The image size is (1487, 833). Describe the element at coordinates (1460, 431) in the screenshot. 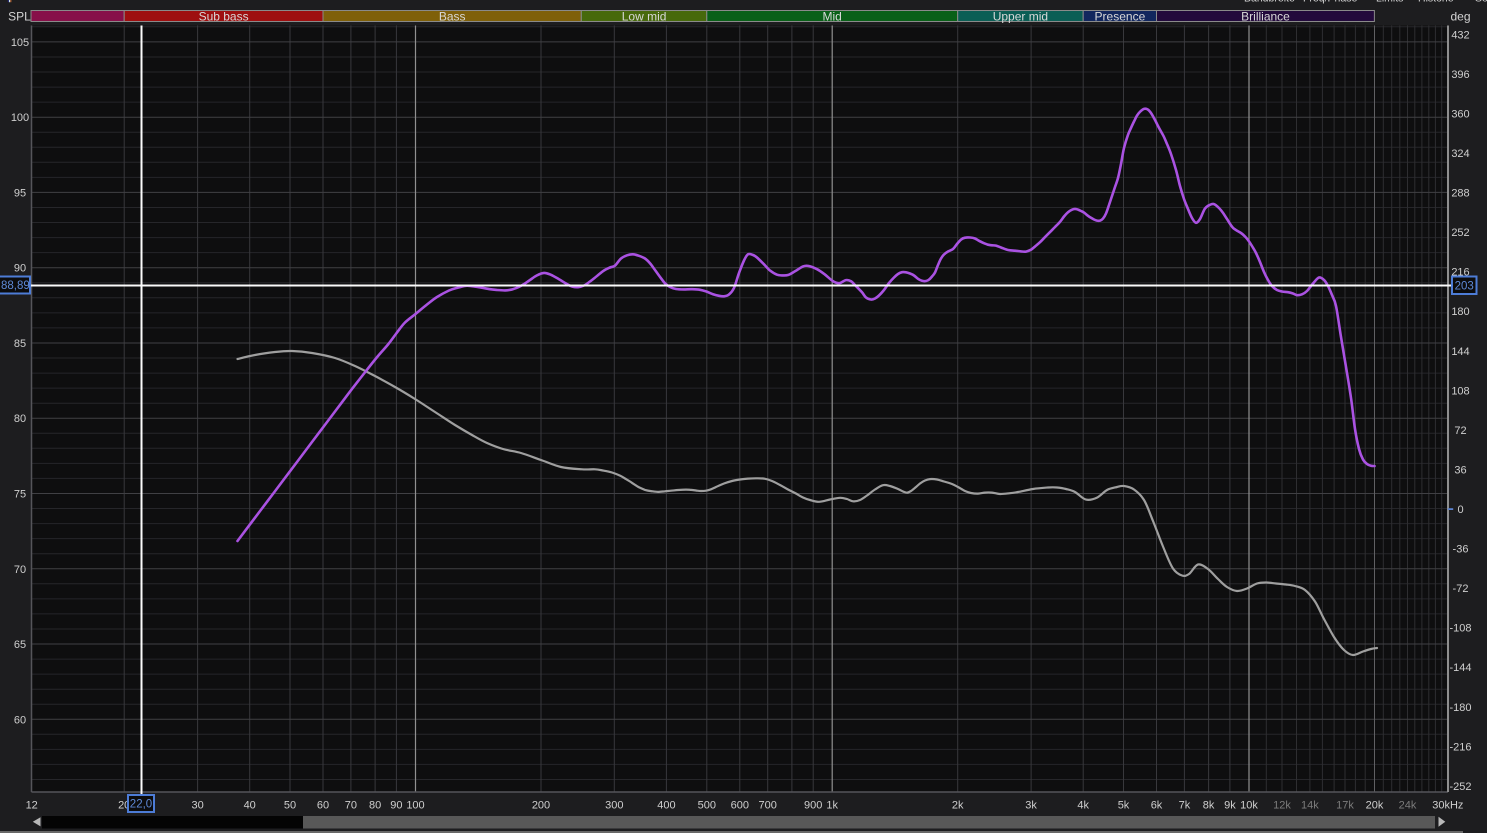

I see `svg-text: 72` at that location.